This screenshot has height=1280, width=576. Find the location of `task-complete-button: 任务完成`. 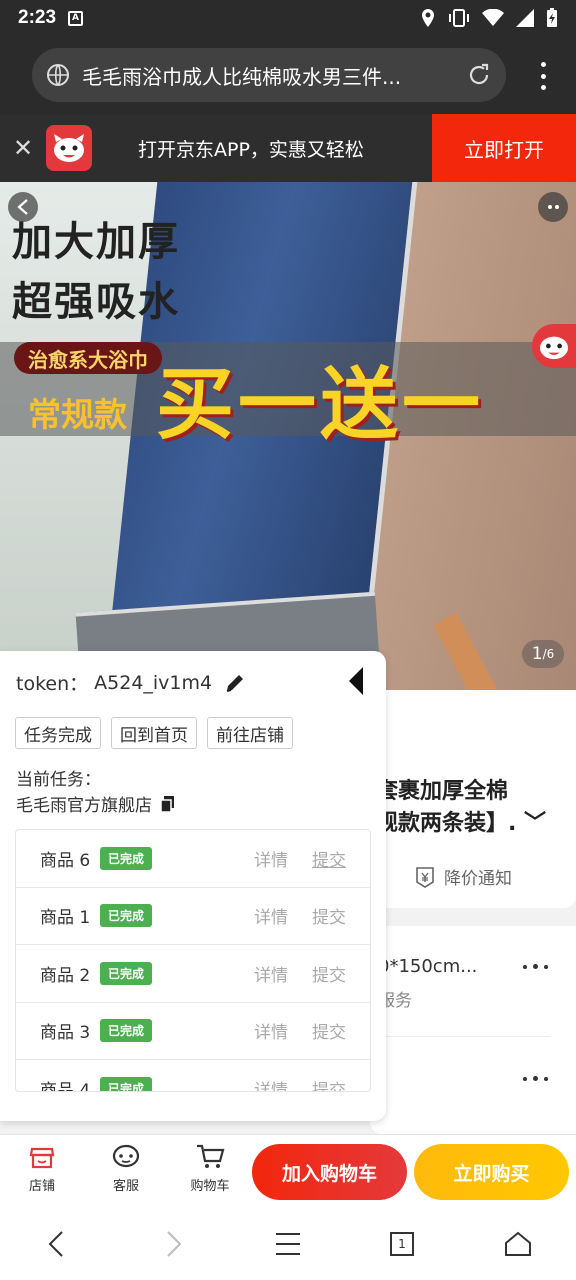

task-complete-button: 任务完成 is located at coordinates (58, 733).